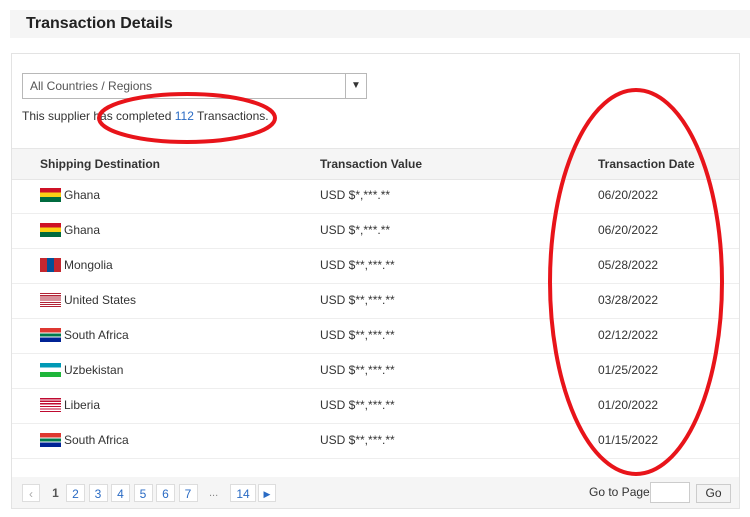 This screenshot has height=517, width=750. What do you see at coordinates (120, 493) in the screenshot?
I see `page-4-button: 4` at bounding box center [120, 493].